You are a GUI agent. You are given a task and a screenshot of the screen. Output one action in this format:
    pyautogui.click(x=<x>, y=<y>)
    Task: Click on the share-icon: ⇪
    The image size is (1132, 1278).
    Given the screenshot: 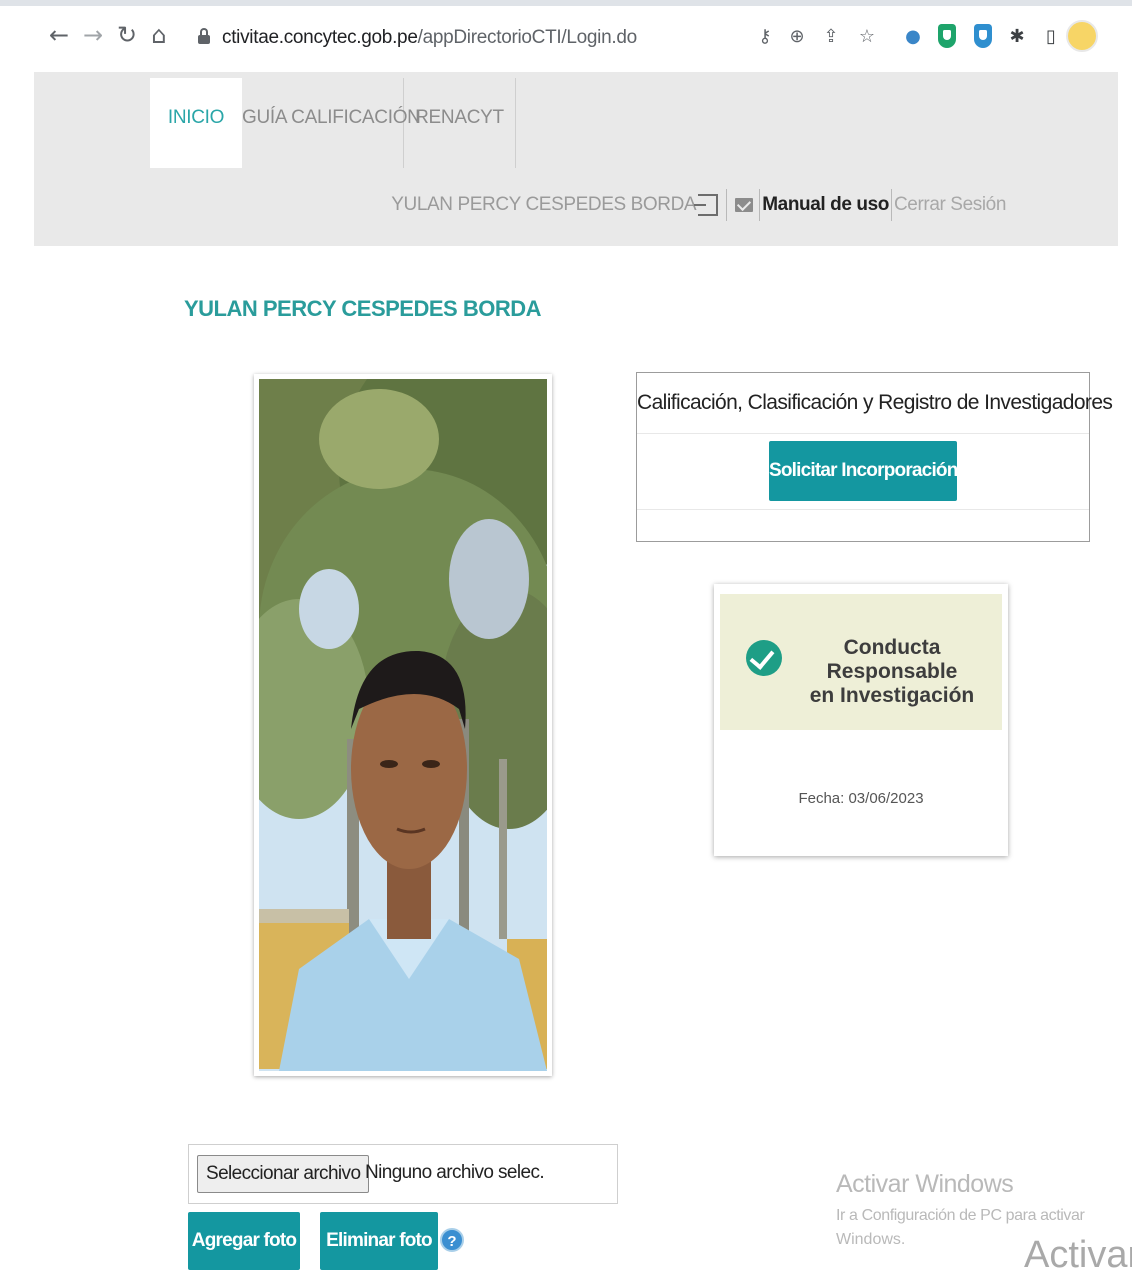 What is the action you would take?
    pyautogui.click(x=831, y=37)
    